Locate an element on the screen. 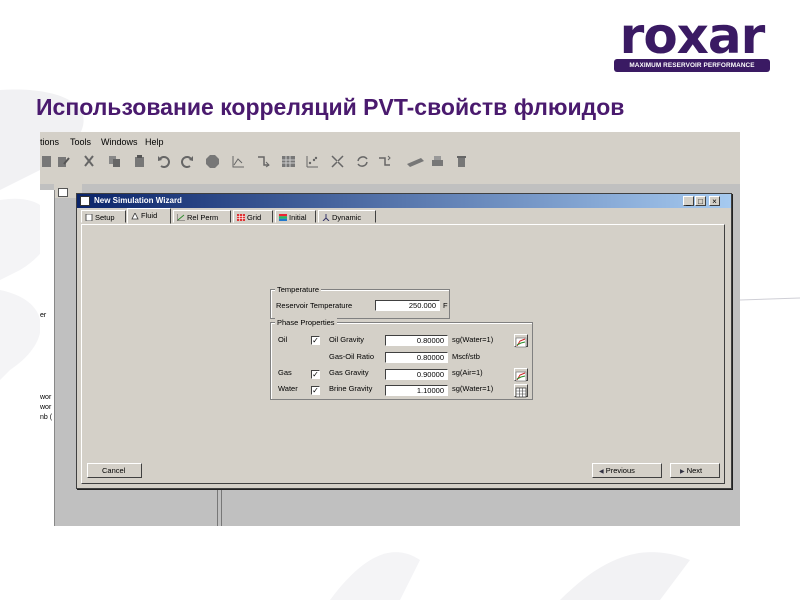 The height and width of the screenshot is (600, 800). oil-gravity-input: 0.80000 is located at coordinates (416, 340).